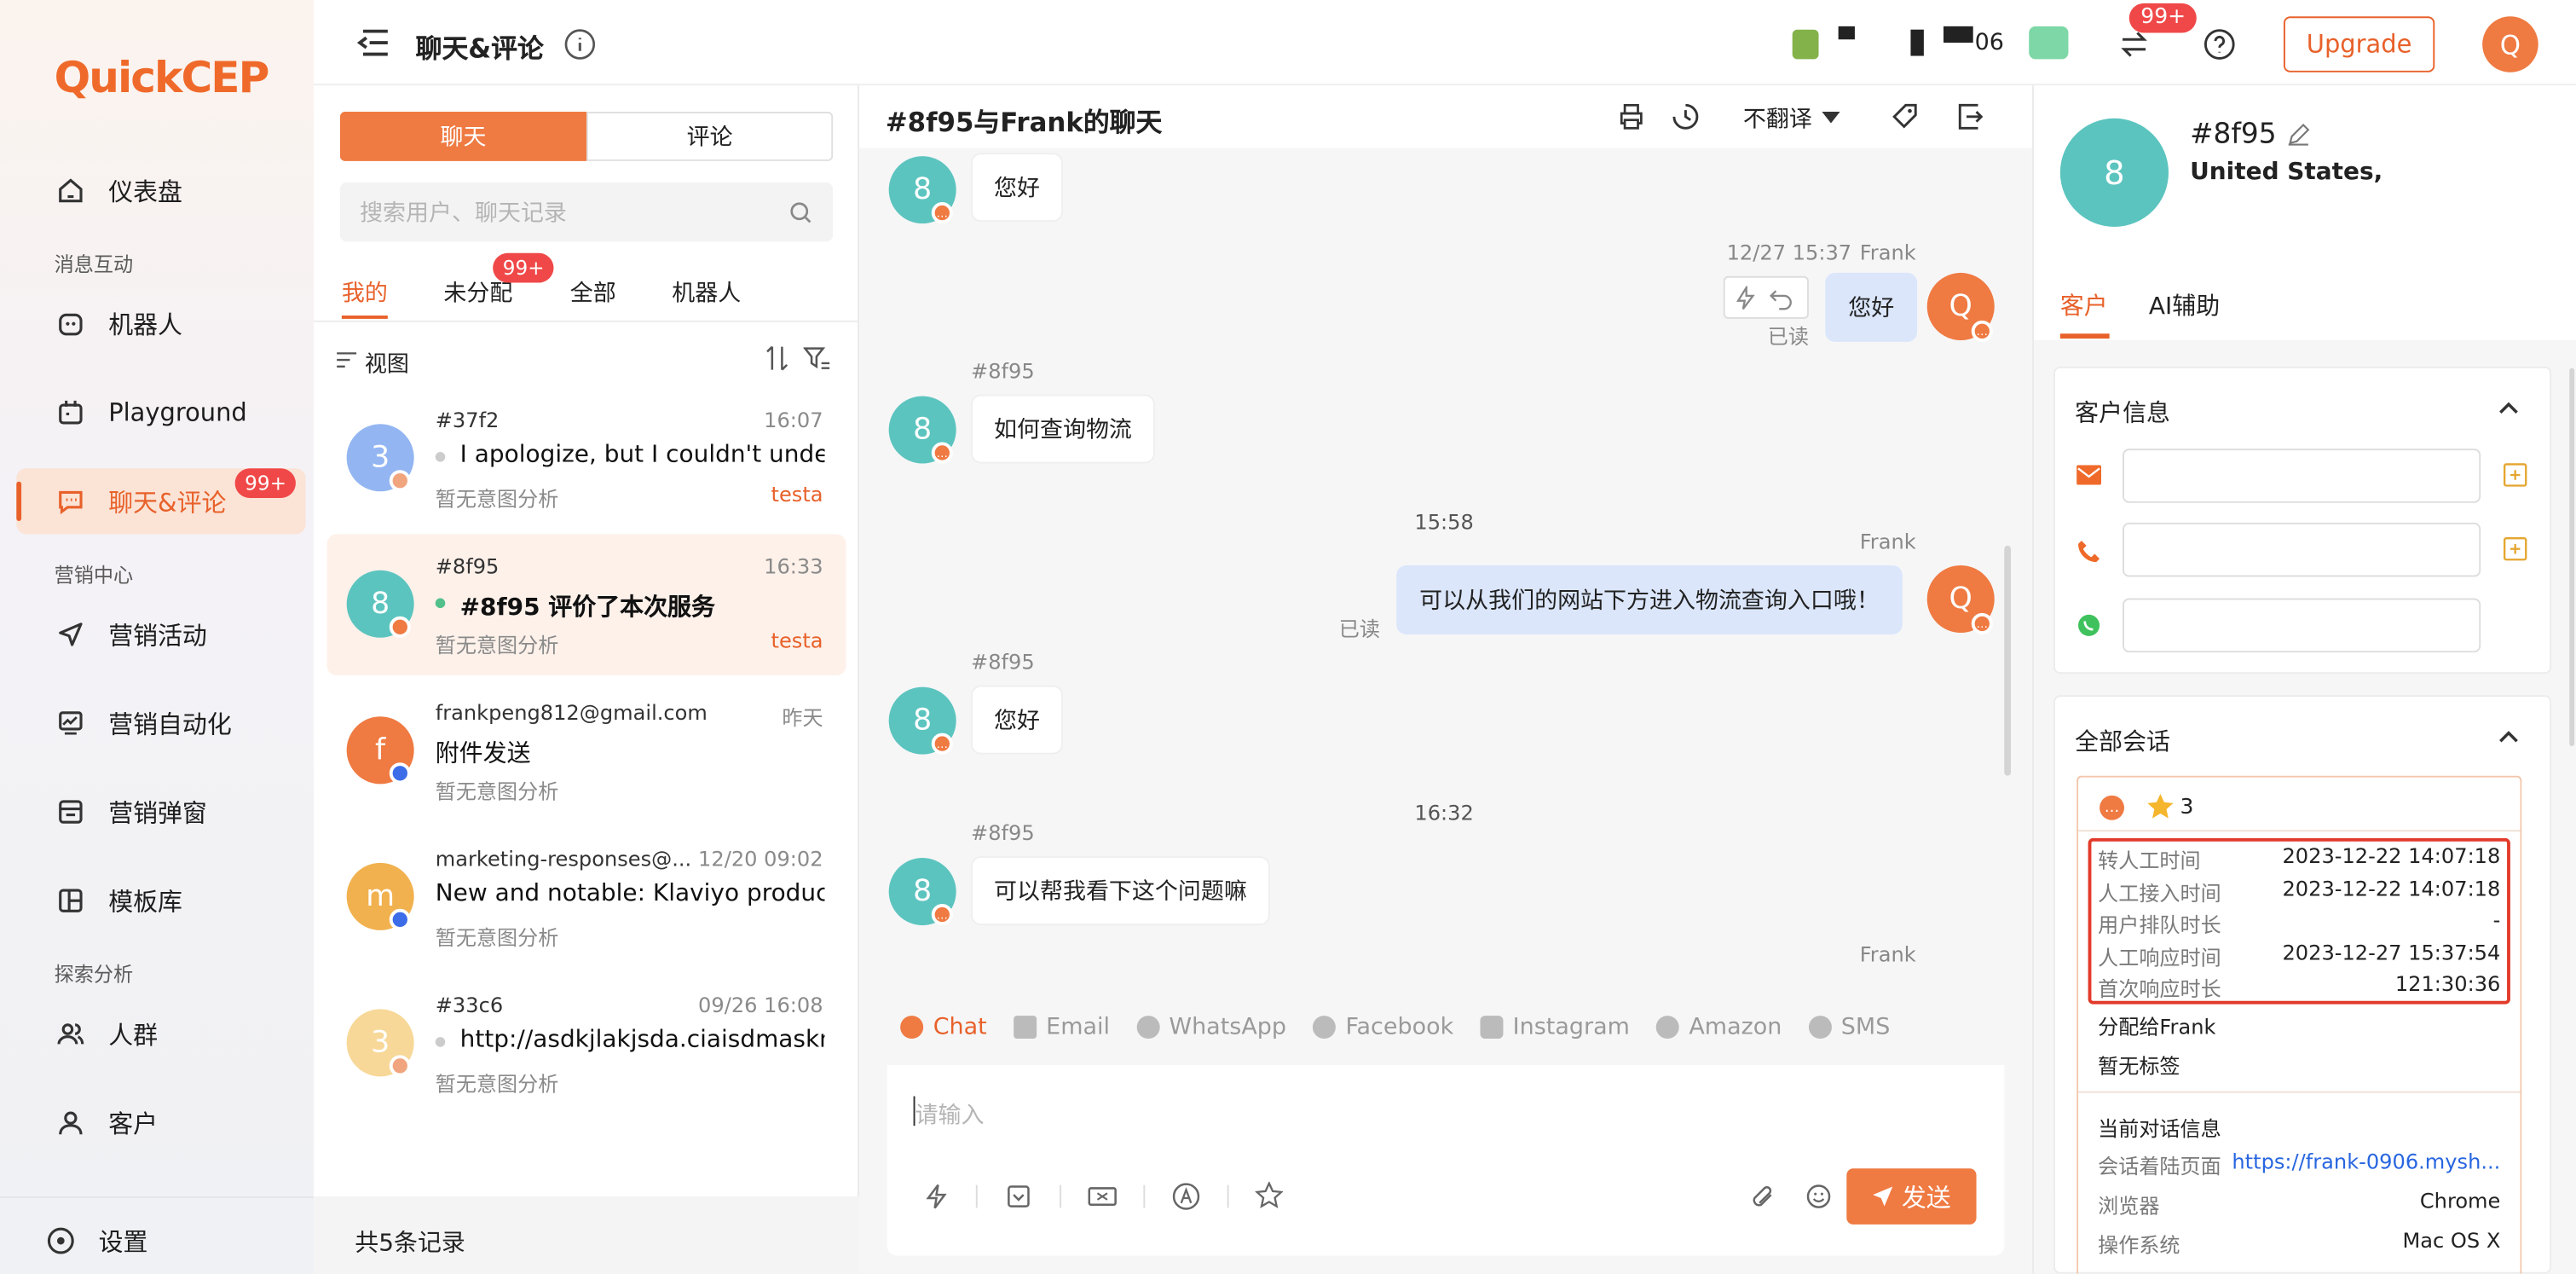  What do you see at coordinates (2572, 557) in the screenshot?
I see `panel-scrollbar` at bounding box center [2572, 557].